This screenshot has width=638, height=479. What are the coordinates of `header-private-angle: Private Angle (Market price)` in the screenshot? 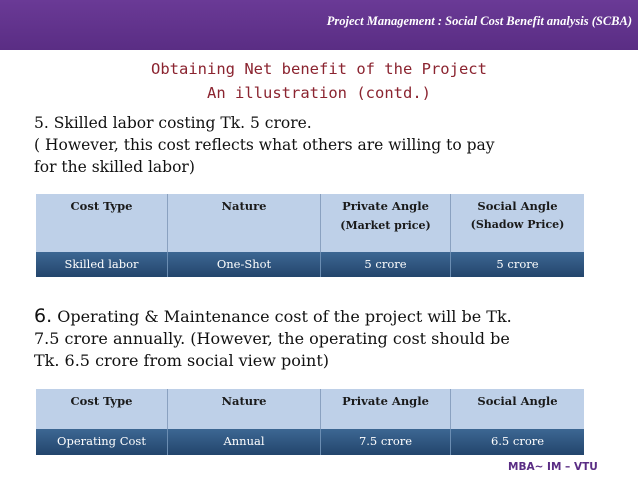 It's located at (386, 223).